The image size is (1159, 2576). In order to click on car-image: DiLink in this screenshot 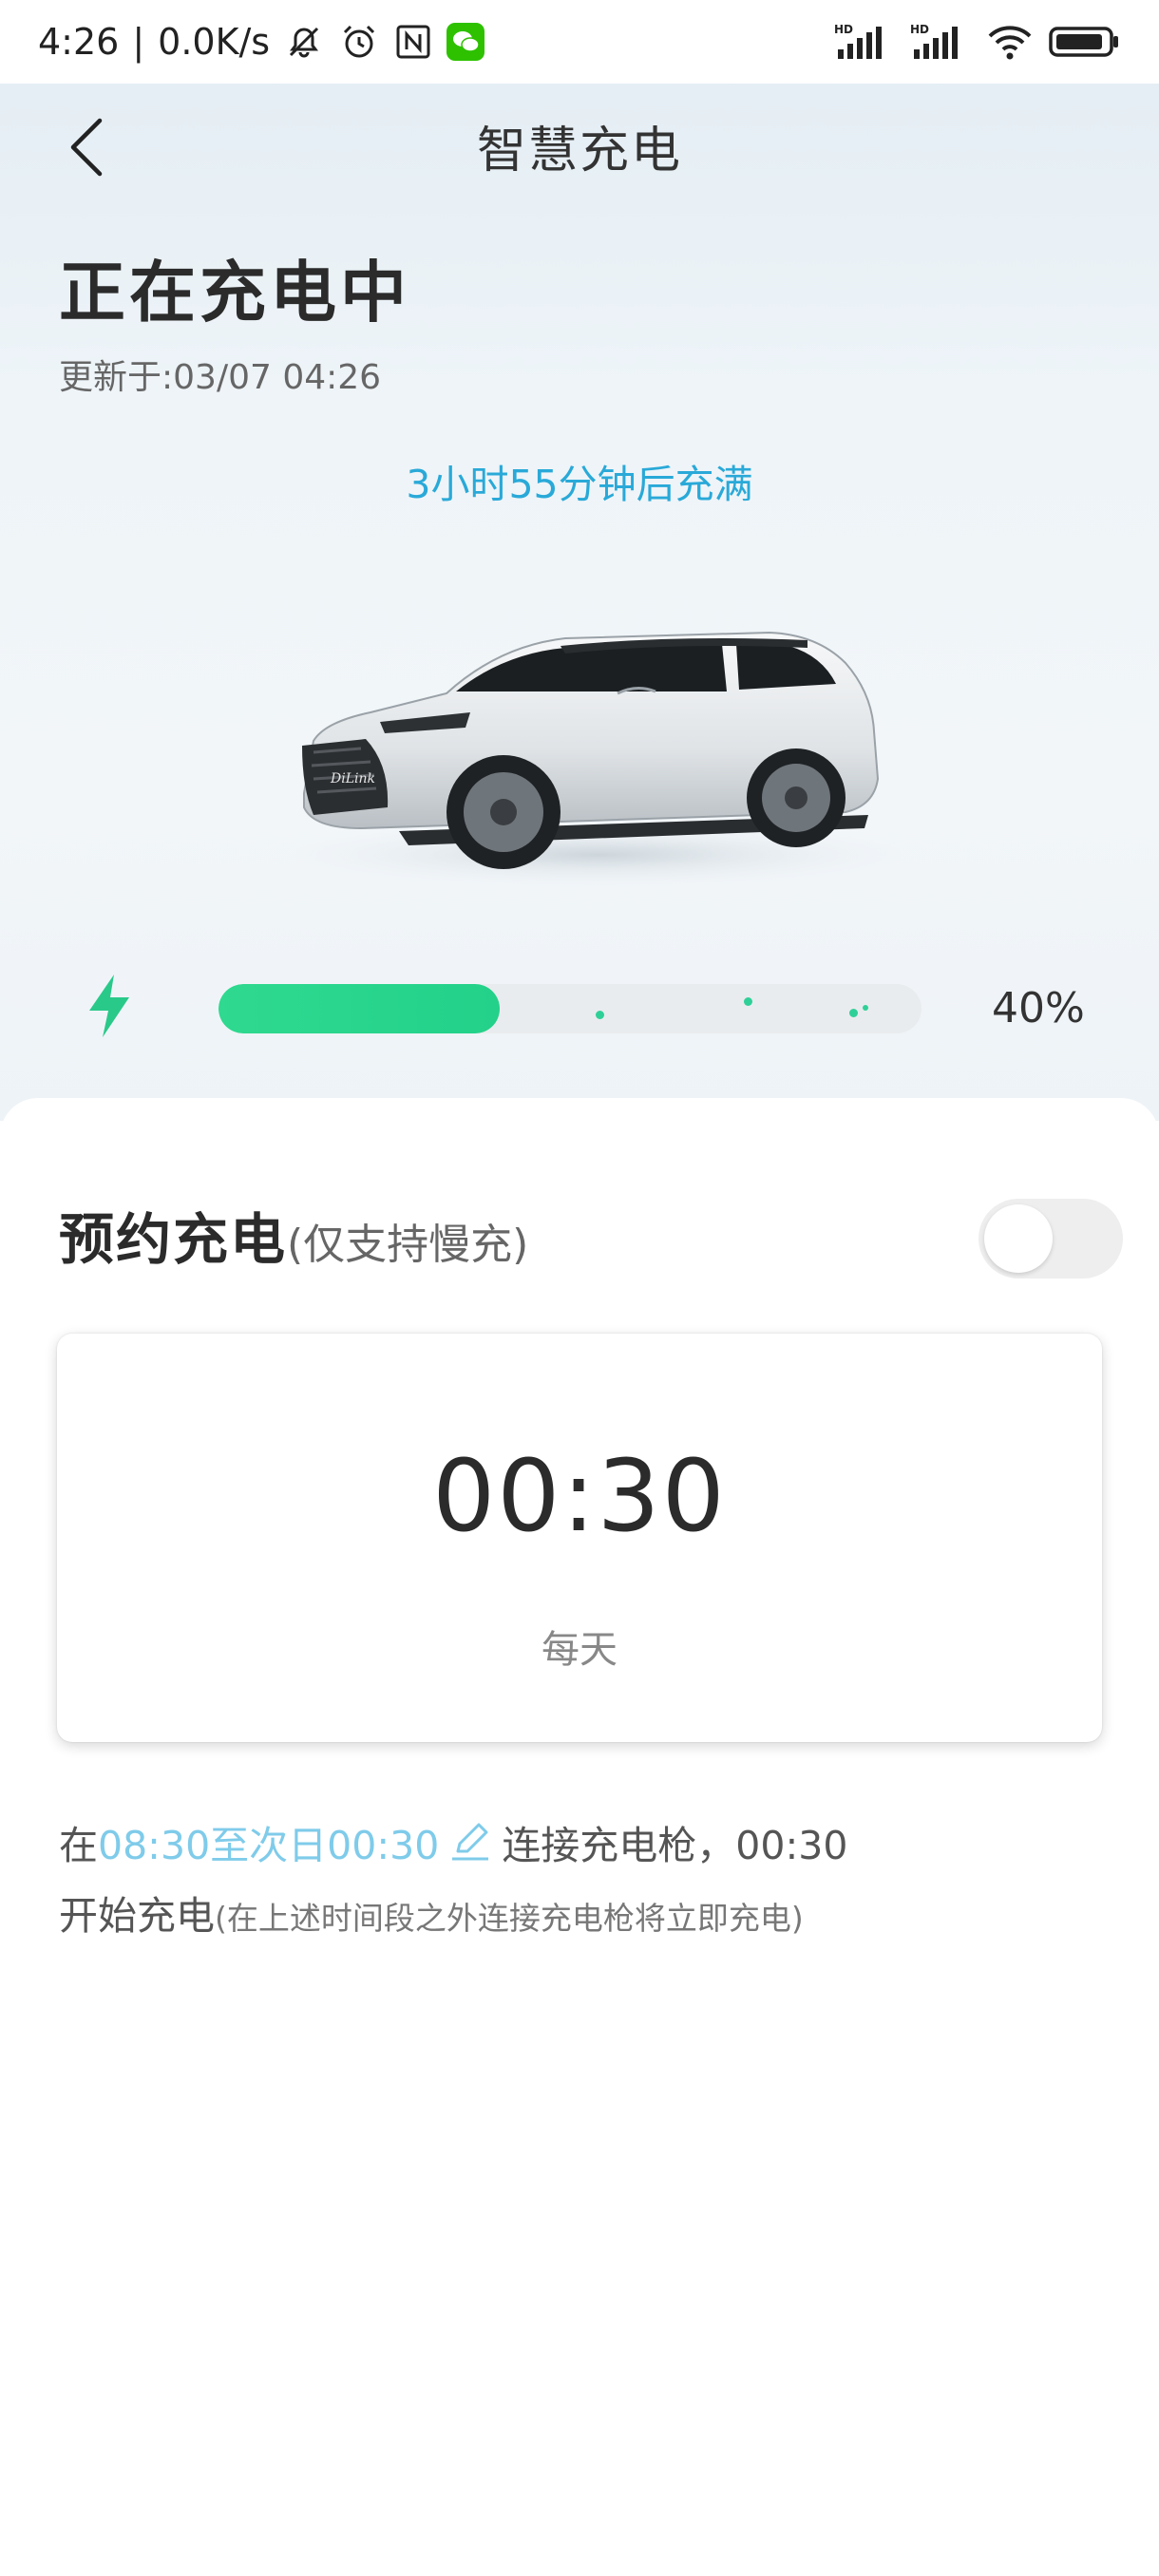, I will do `click(598, 759)`.